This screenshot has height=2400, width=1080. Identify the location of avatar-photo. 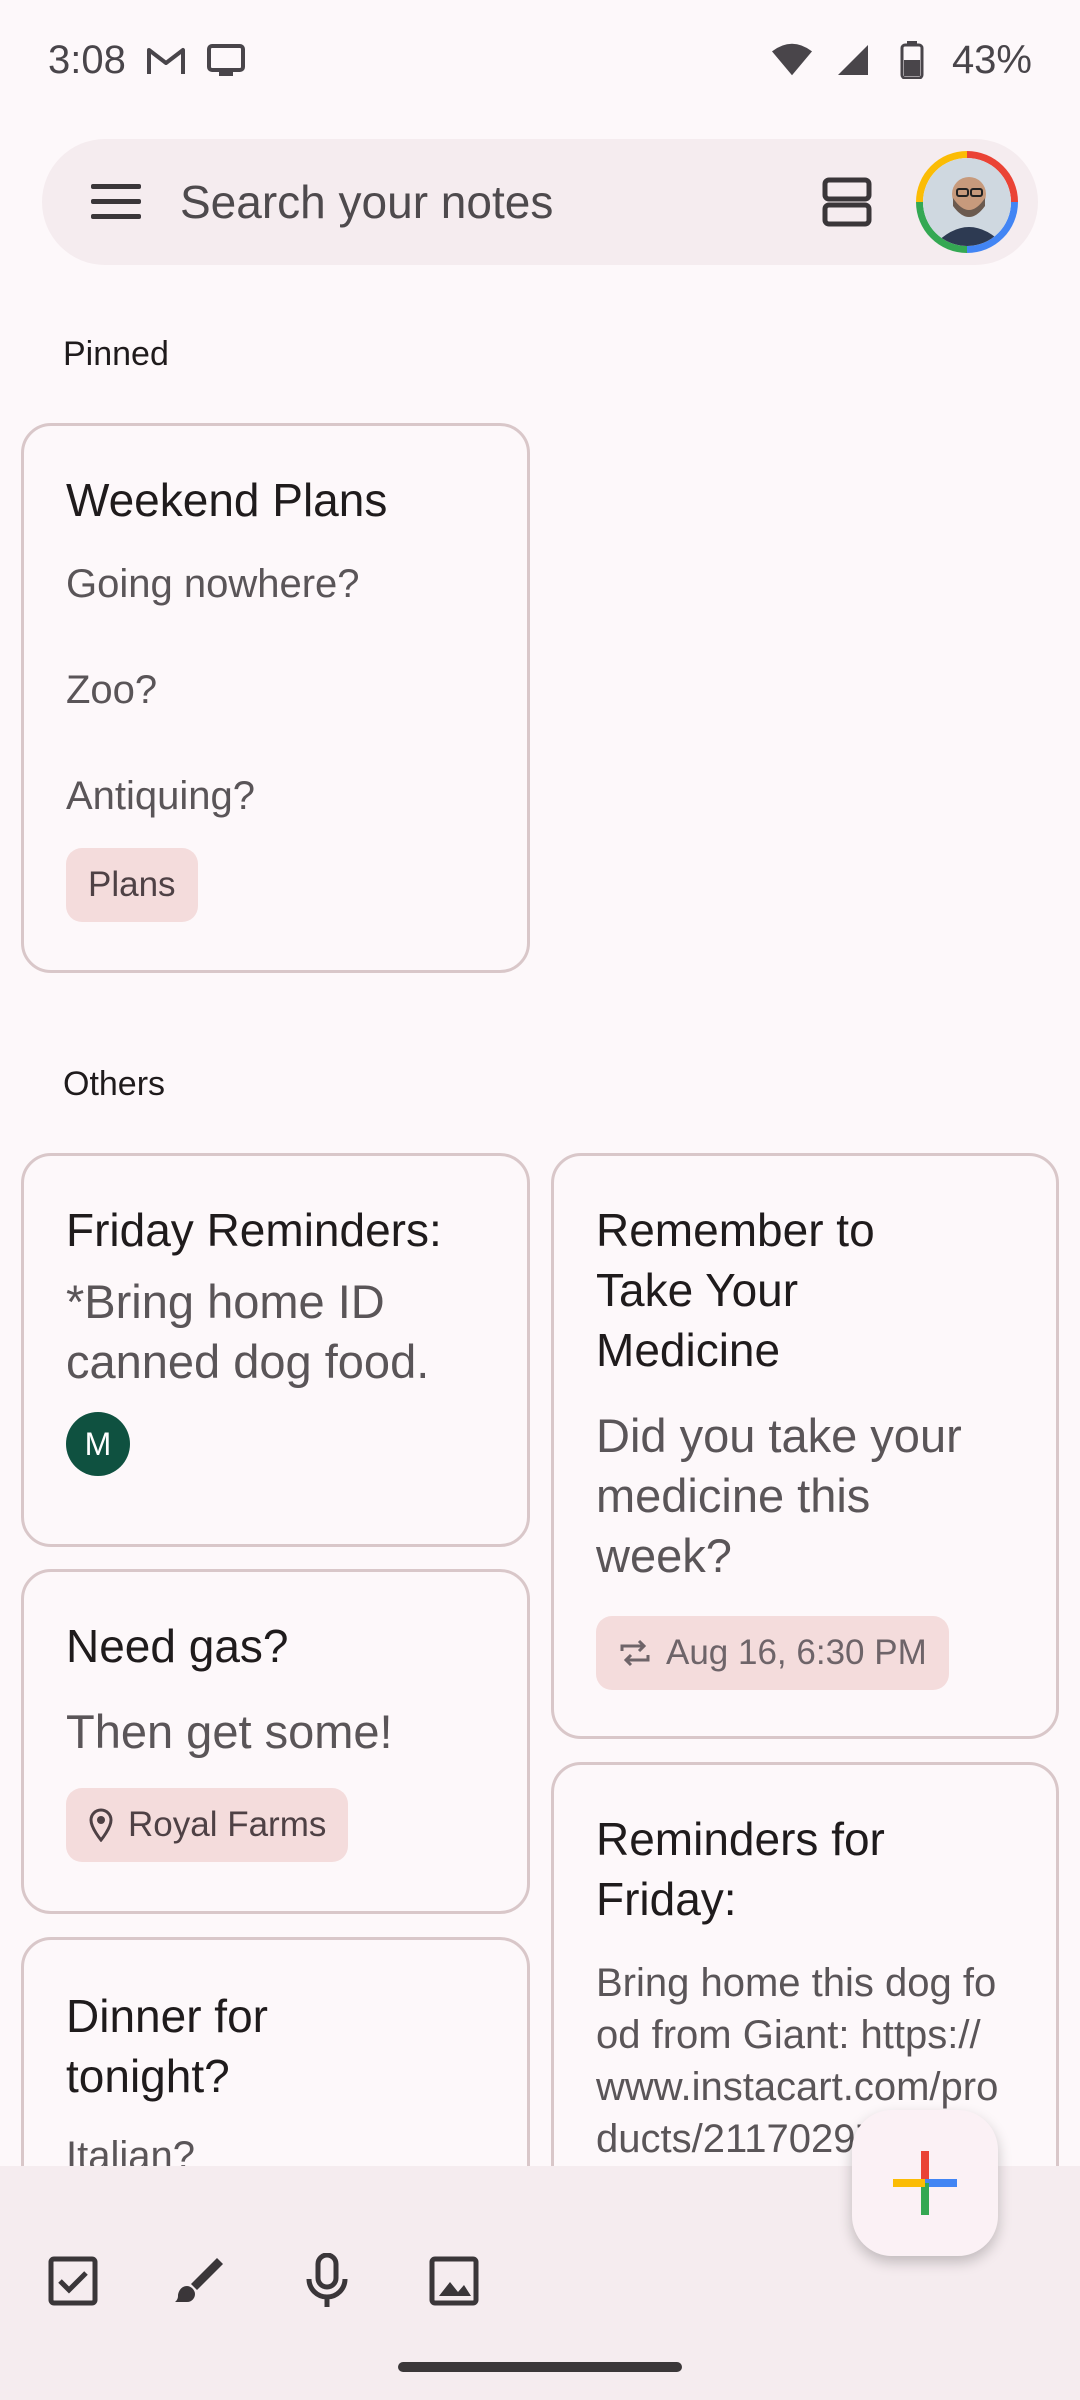
(967, 202).